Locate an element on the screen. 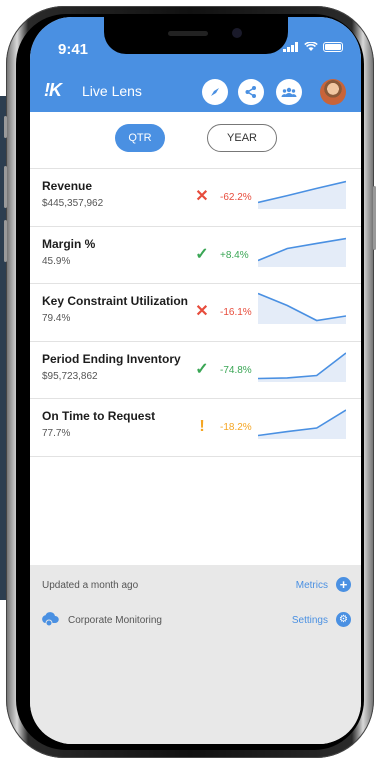 This screenshot has width=381, height=764. qtr-tab: QTR is located at coordinates (140, 138).